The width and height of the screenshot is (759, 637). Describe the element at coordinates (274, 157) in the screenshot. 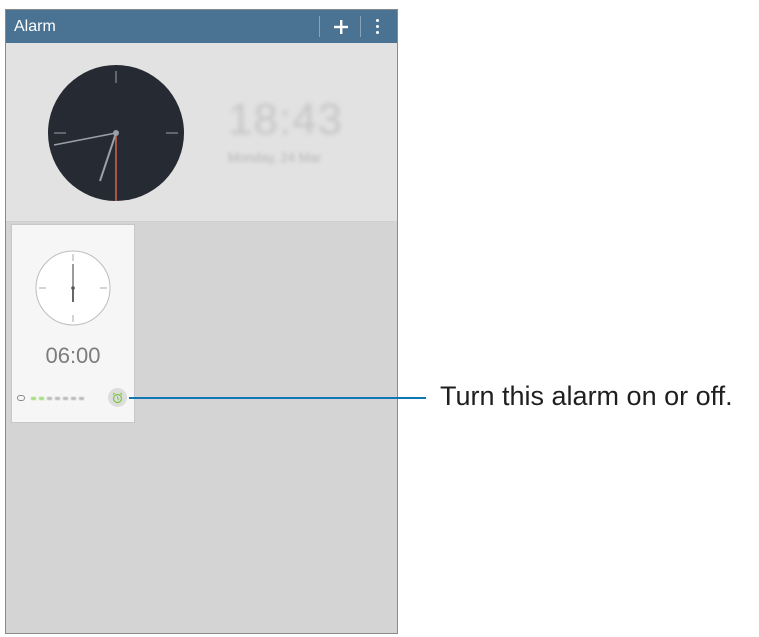

I see `date-label: Monday, 24 Mar` at that location.